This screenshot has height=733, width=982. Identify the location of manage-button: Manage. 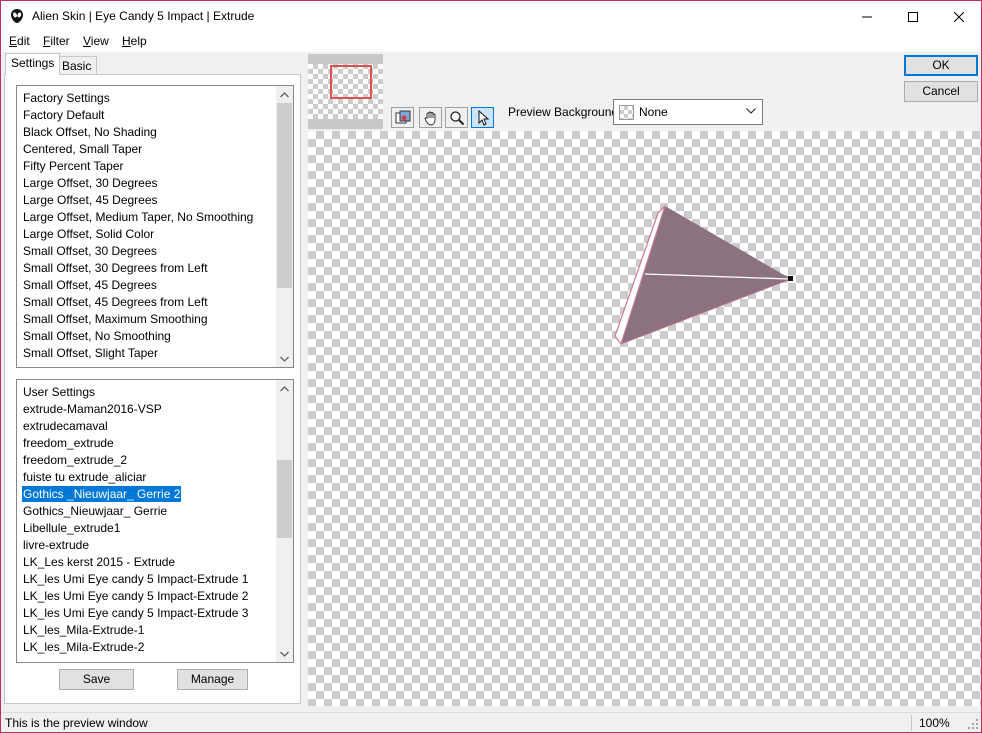
(212, 679).